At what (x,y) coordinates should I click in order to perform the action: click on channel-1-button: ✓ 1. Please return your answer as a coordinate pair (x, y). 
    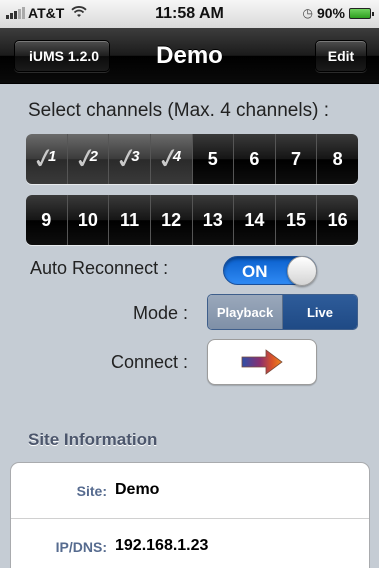
    Looking at the image, I should click on (47, 159).